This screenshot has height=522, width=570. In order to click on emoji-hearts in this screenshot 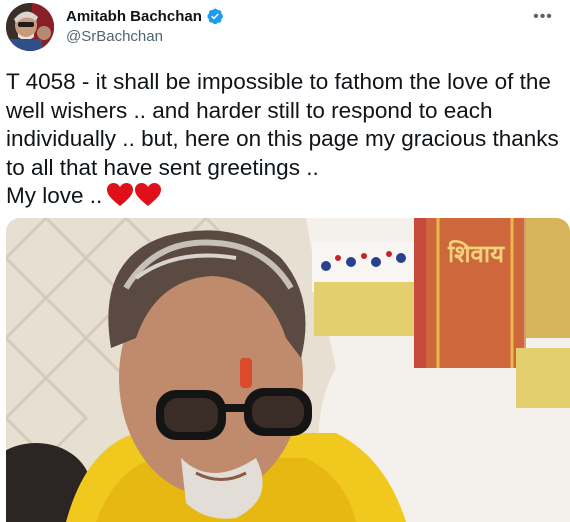, I will do `click(134, 197)`.